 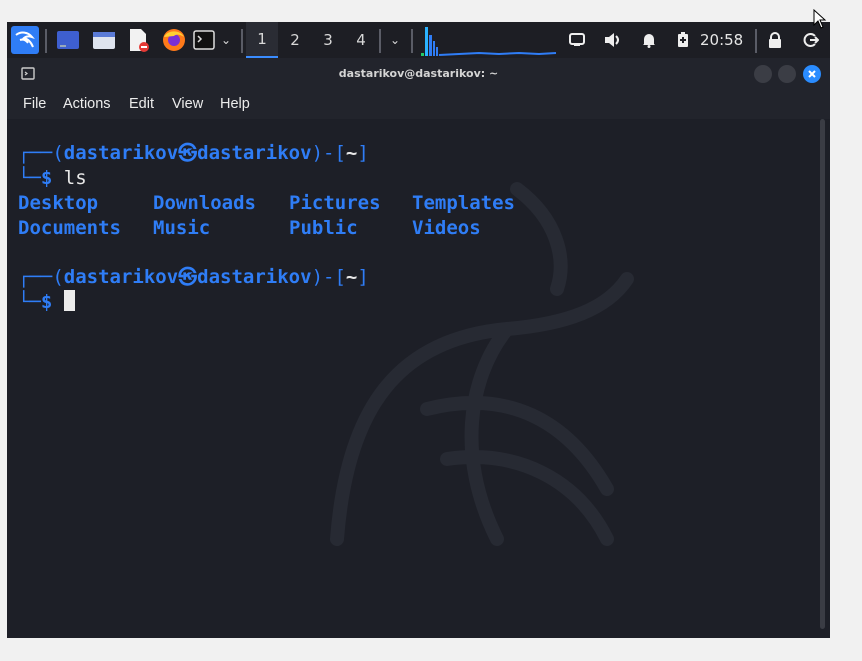 I want to click on volume-icon, so click(x=613, y=40).